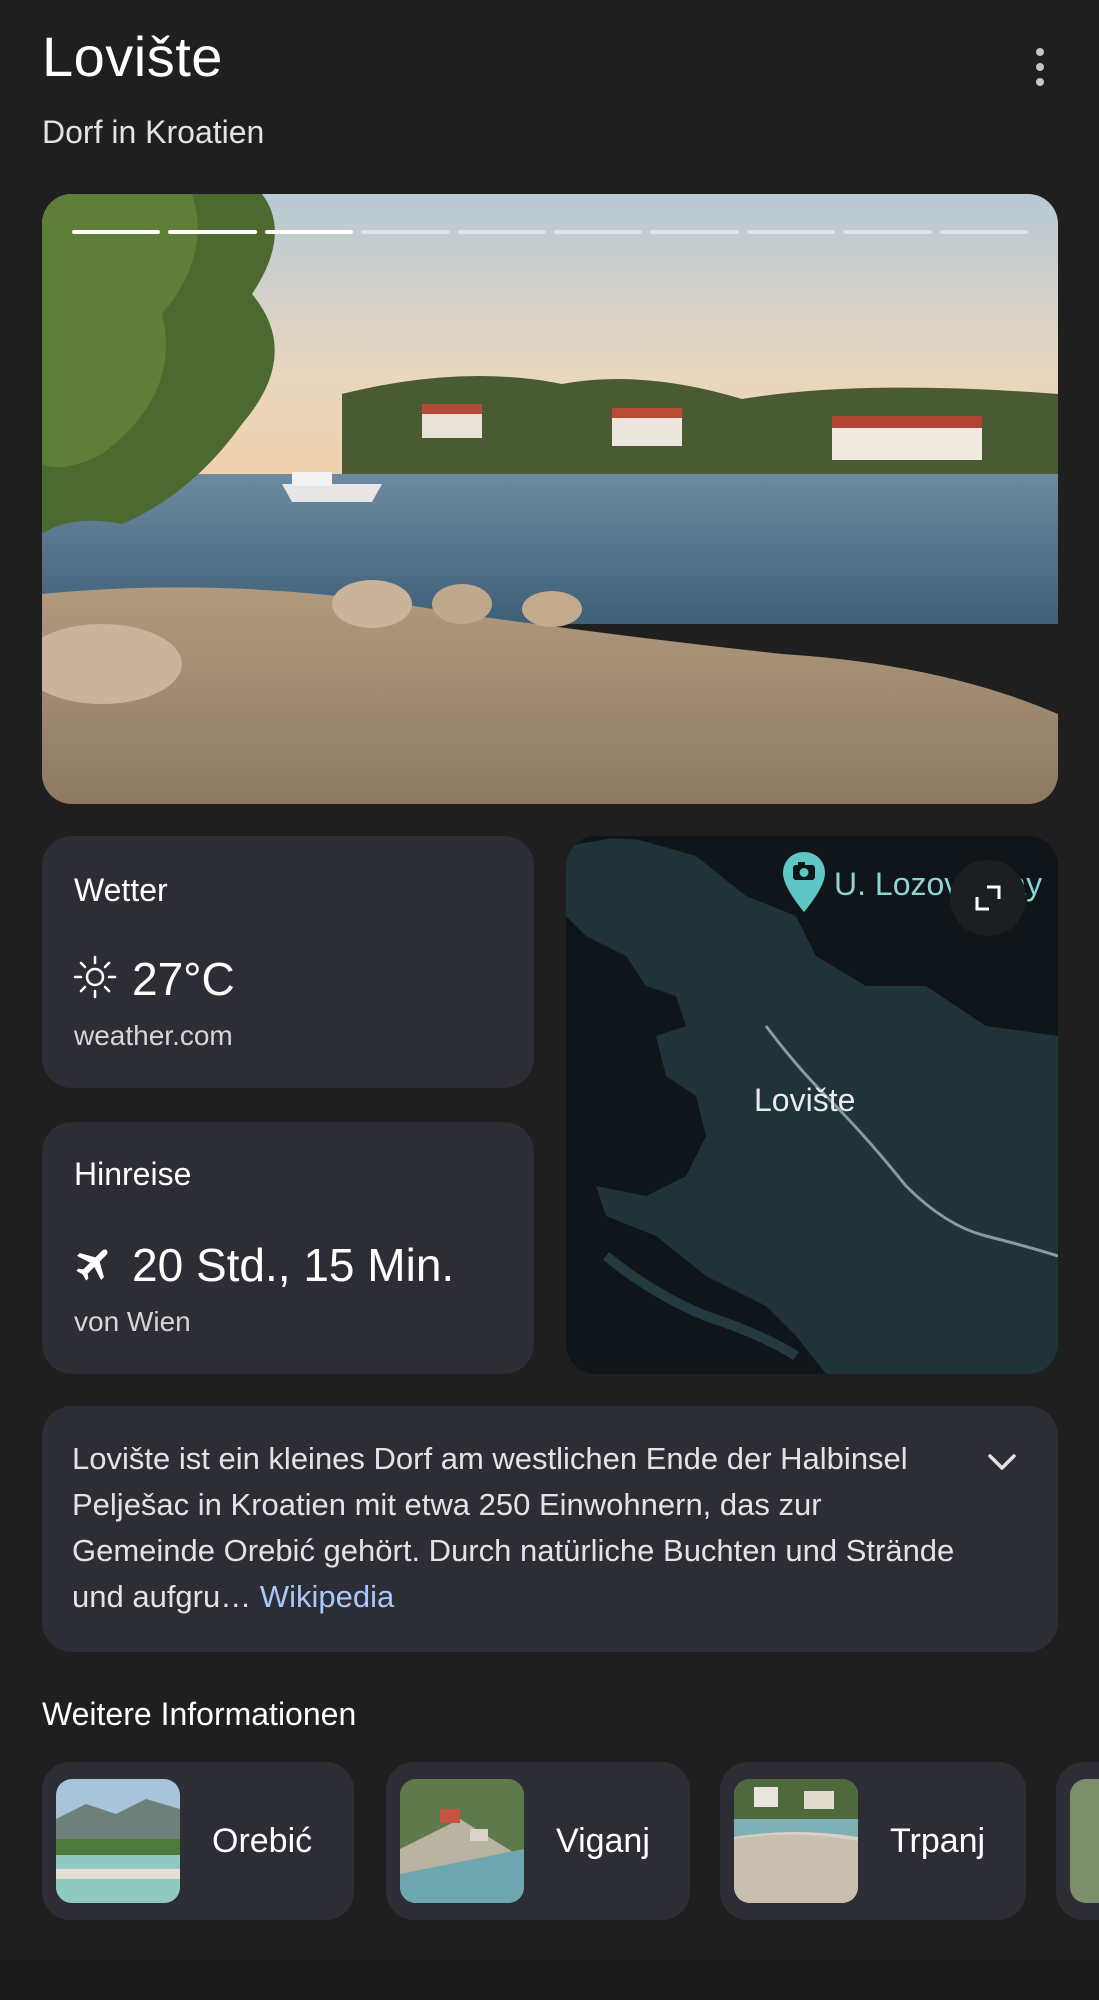  What do you see at coordinates (1040, 67) in the screenshot?
I see `more-vert-icon` at bounding box center [1040, 67].